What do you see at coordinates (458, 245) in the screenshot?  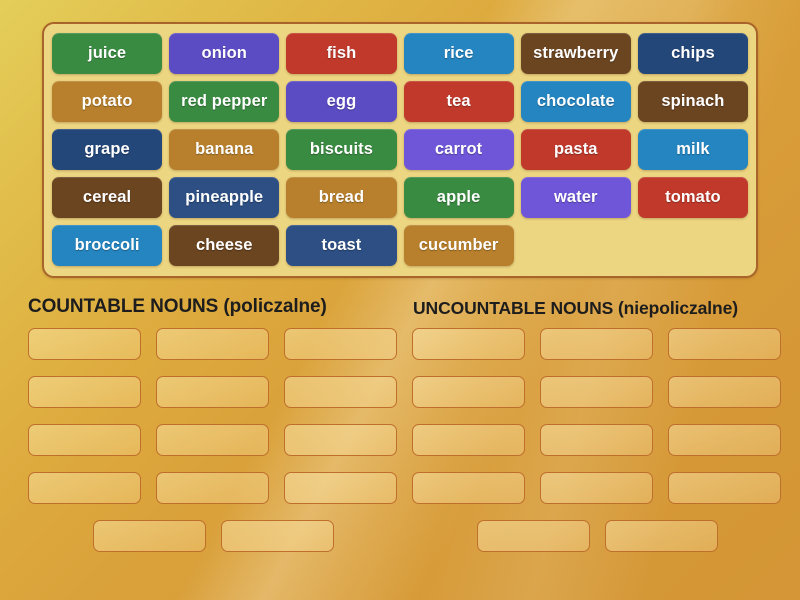 I see `word-tile-cucumber: cucumber` at bounding box center [458, 245].